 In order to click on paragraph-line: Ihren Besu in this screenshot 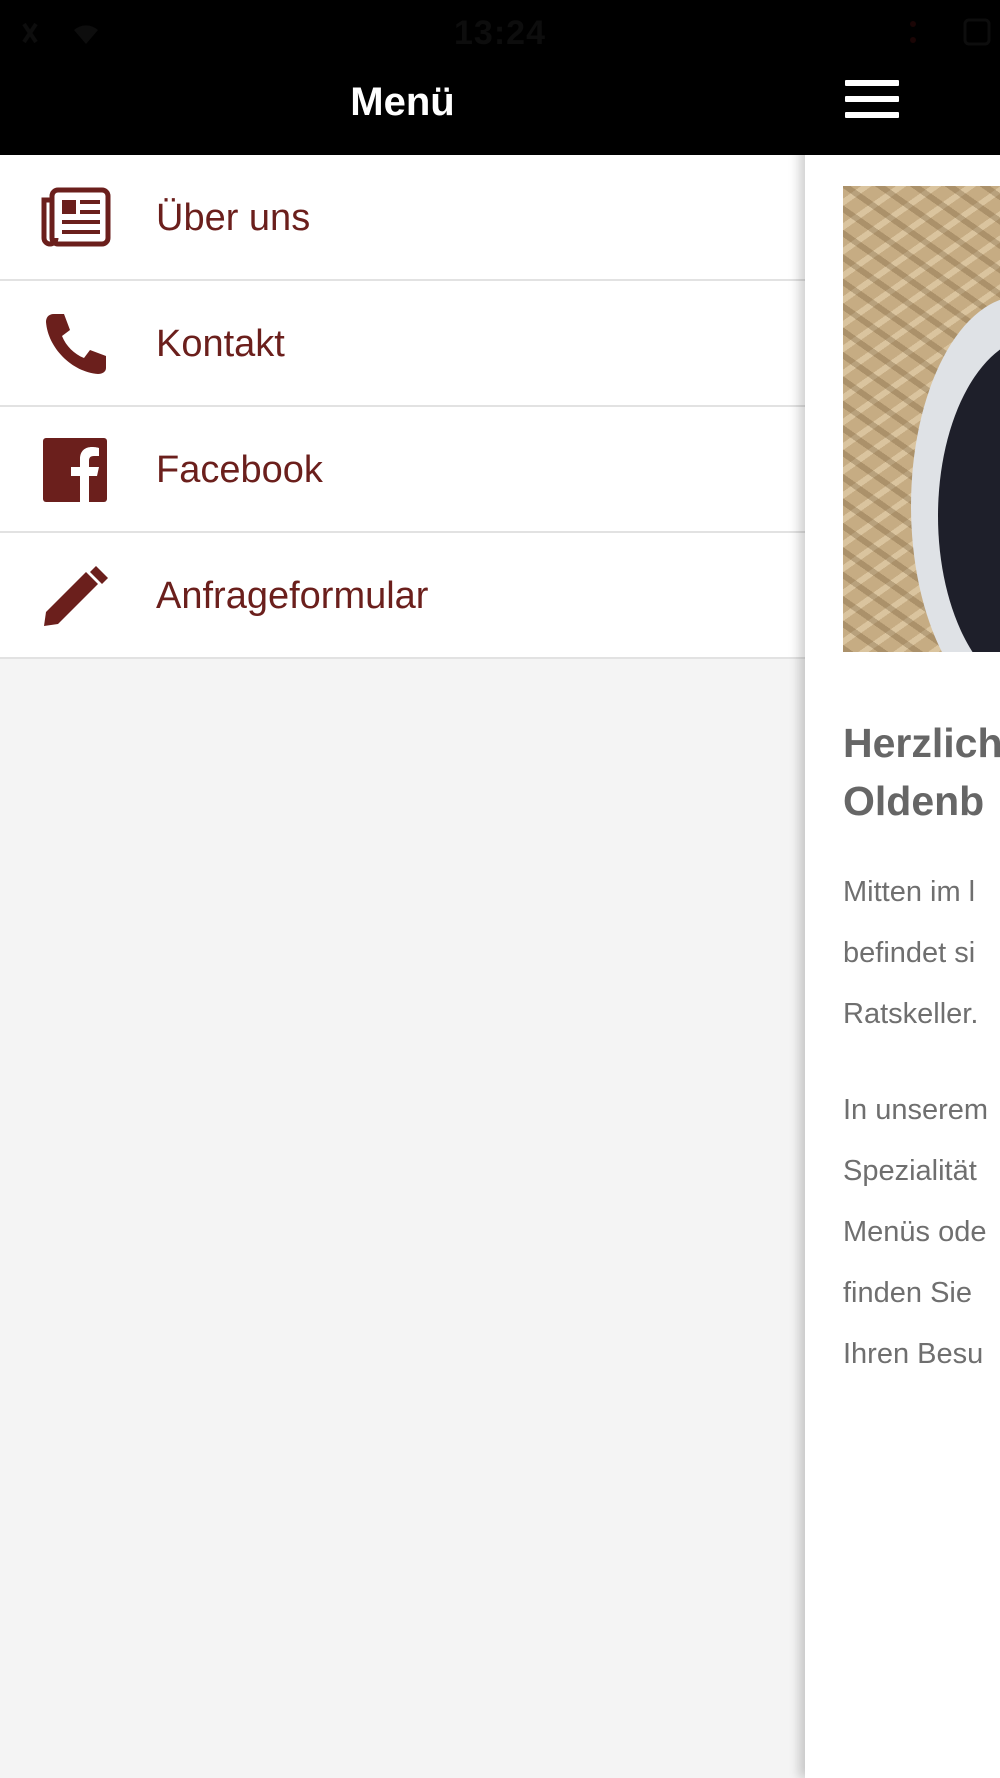, I will do `click(913, 1354)`.